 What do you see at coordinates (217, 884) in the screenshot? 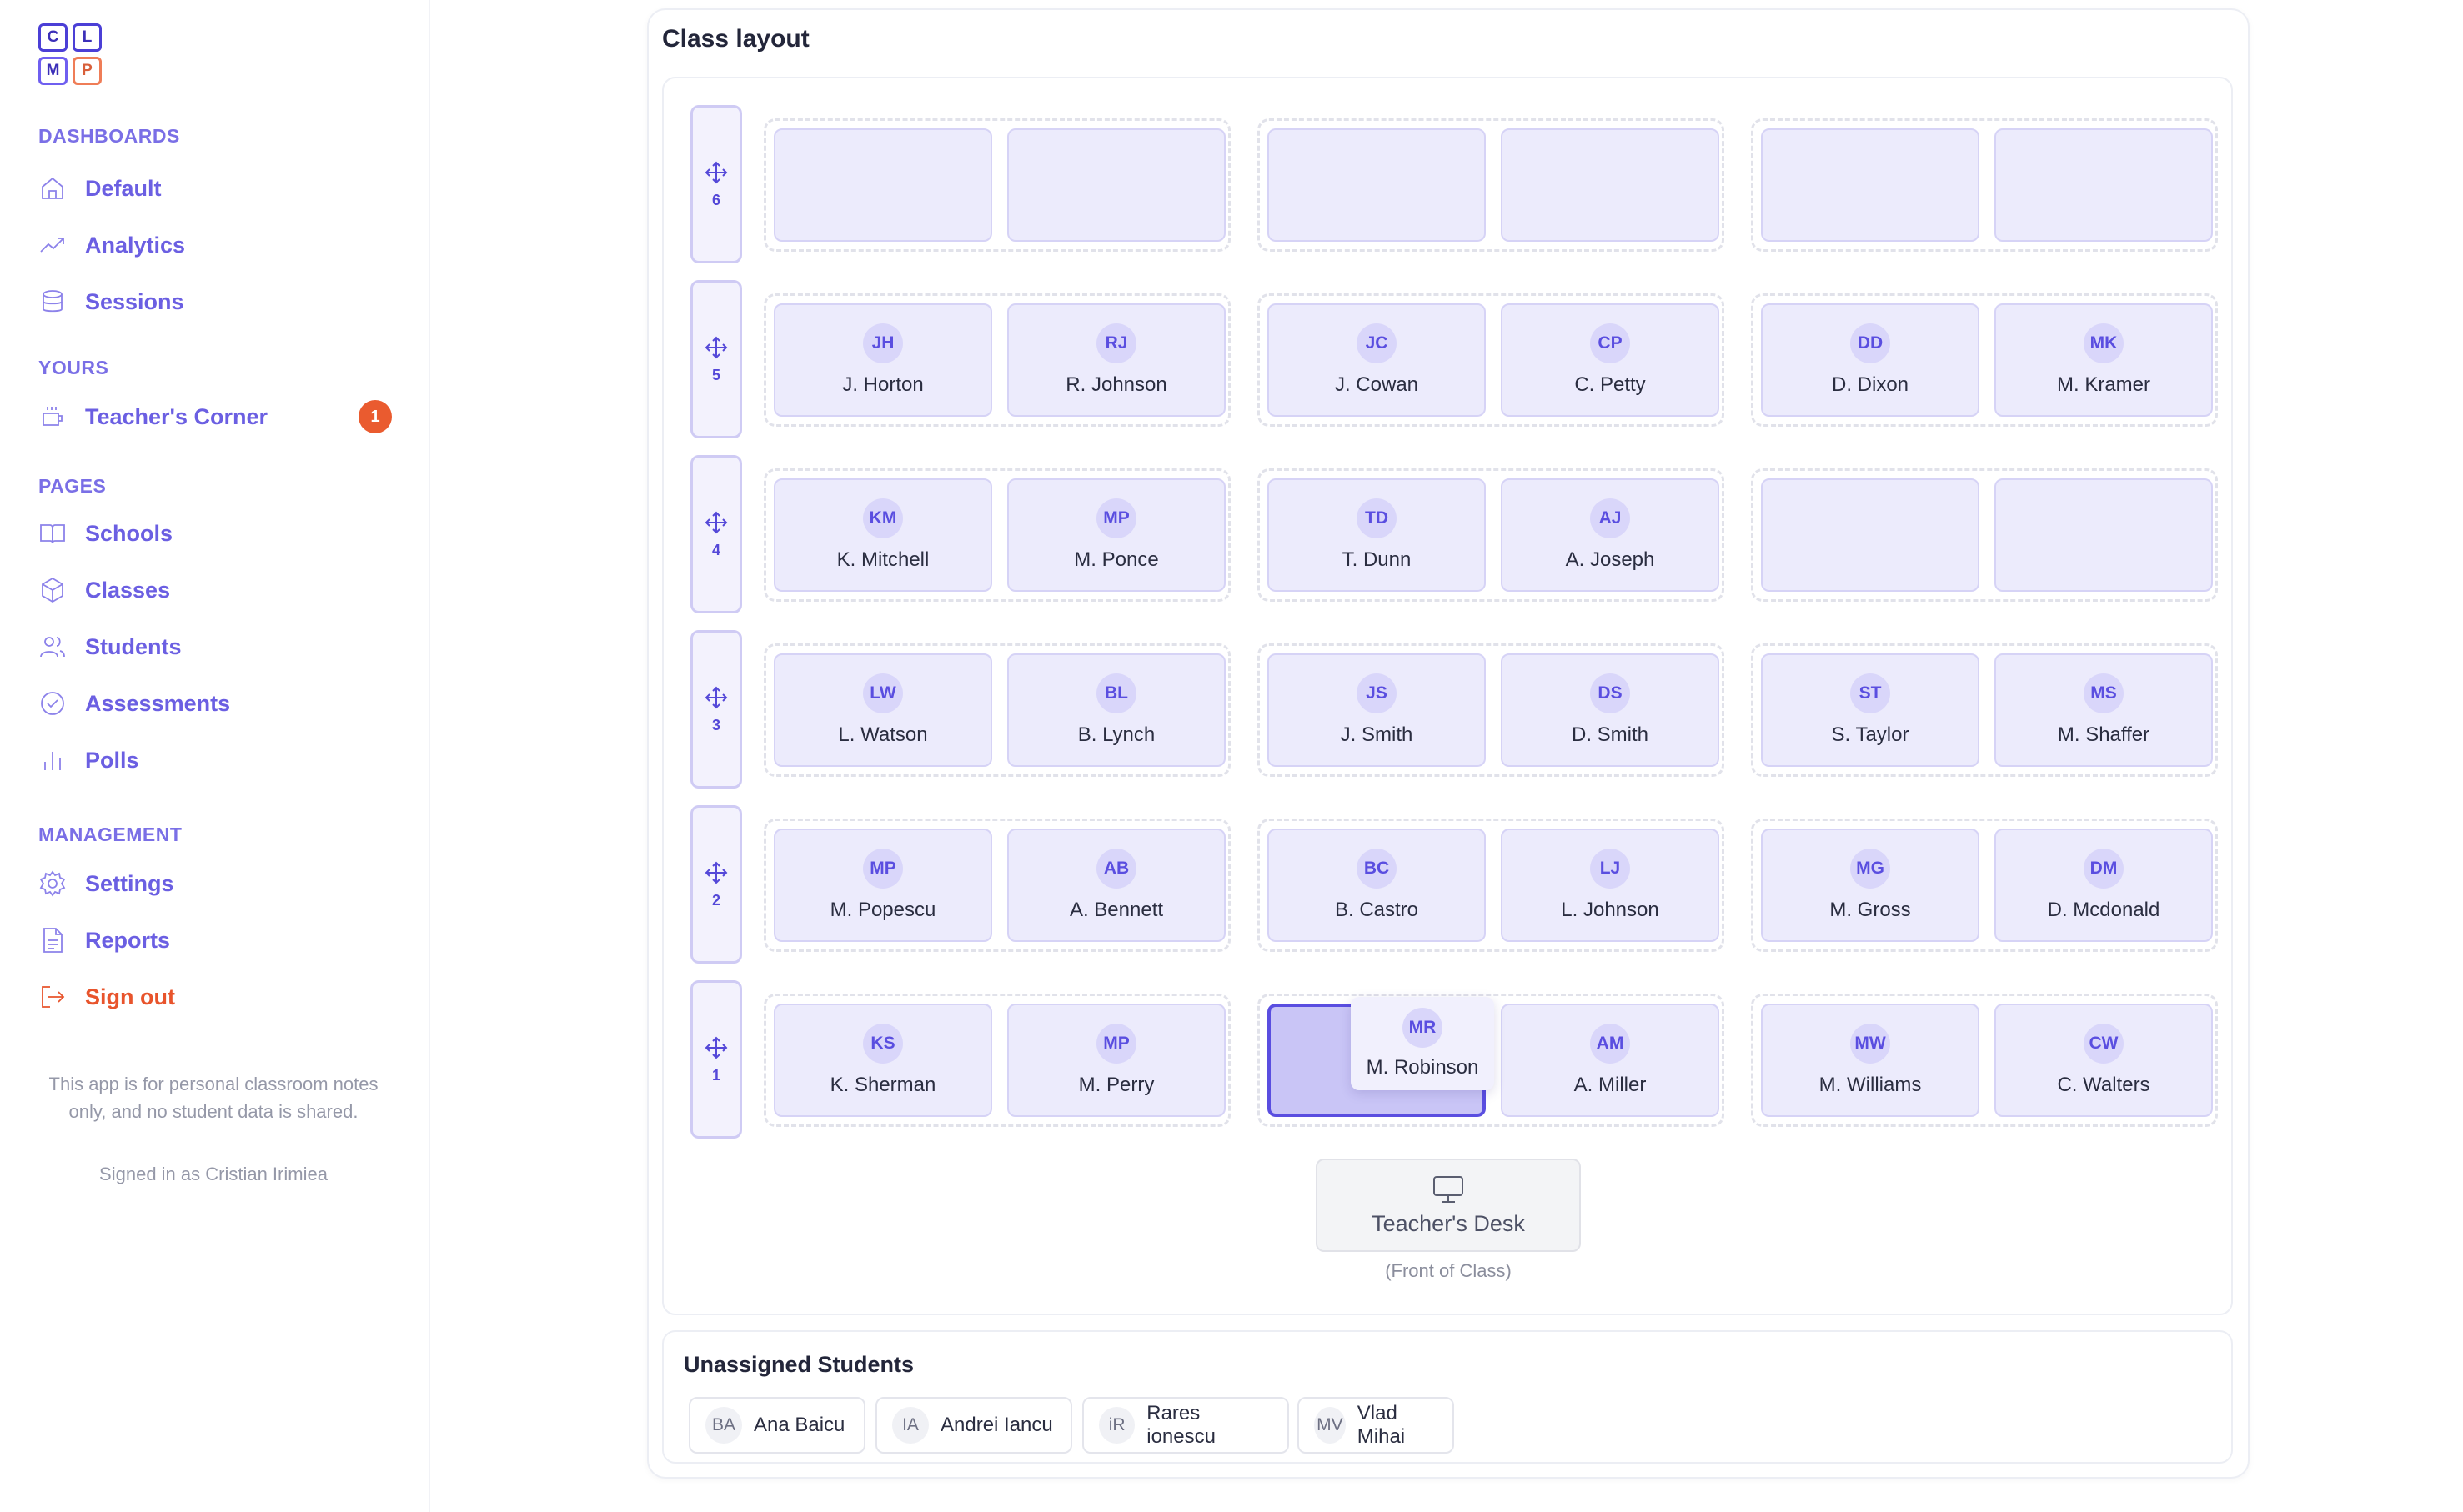
I see `sidebar-item-settings: Settings` at bounding box center [217, 884].